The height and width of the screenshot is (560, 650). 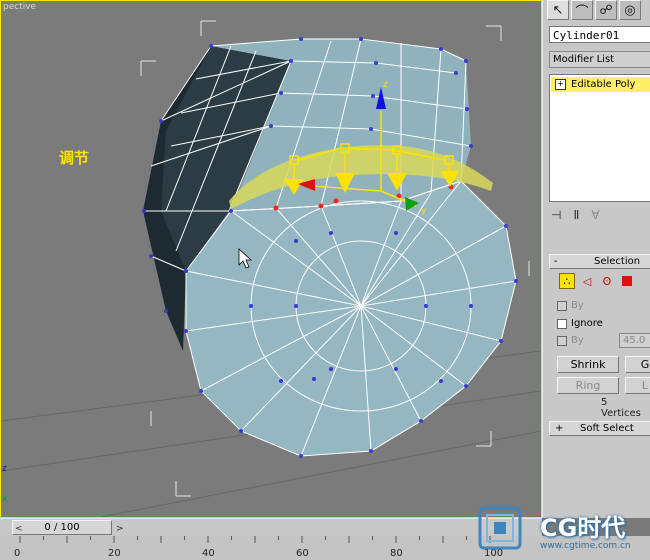 I want to click on svg-text: y, so click(x=424, y=211).